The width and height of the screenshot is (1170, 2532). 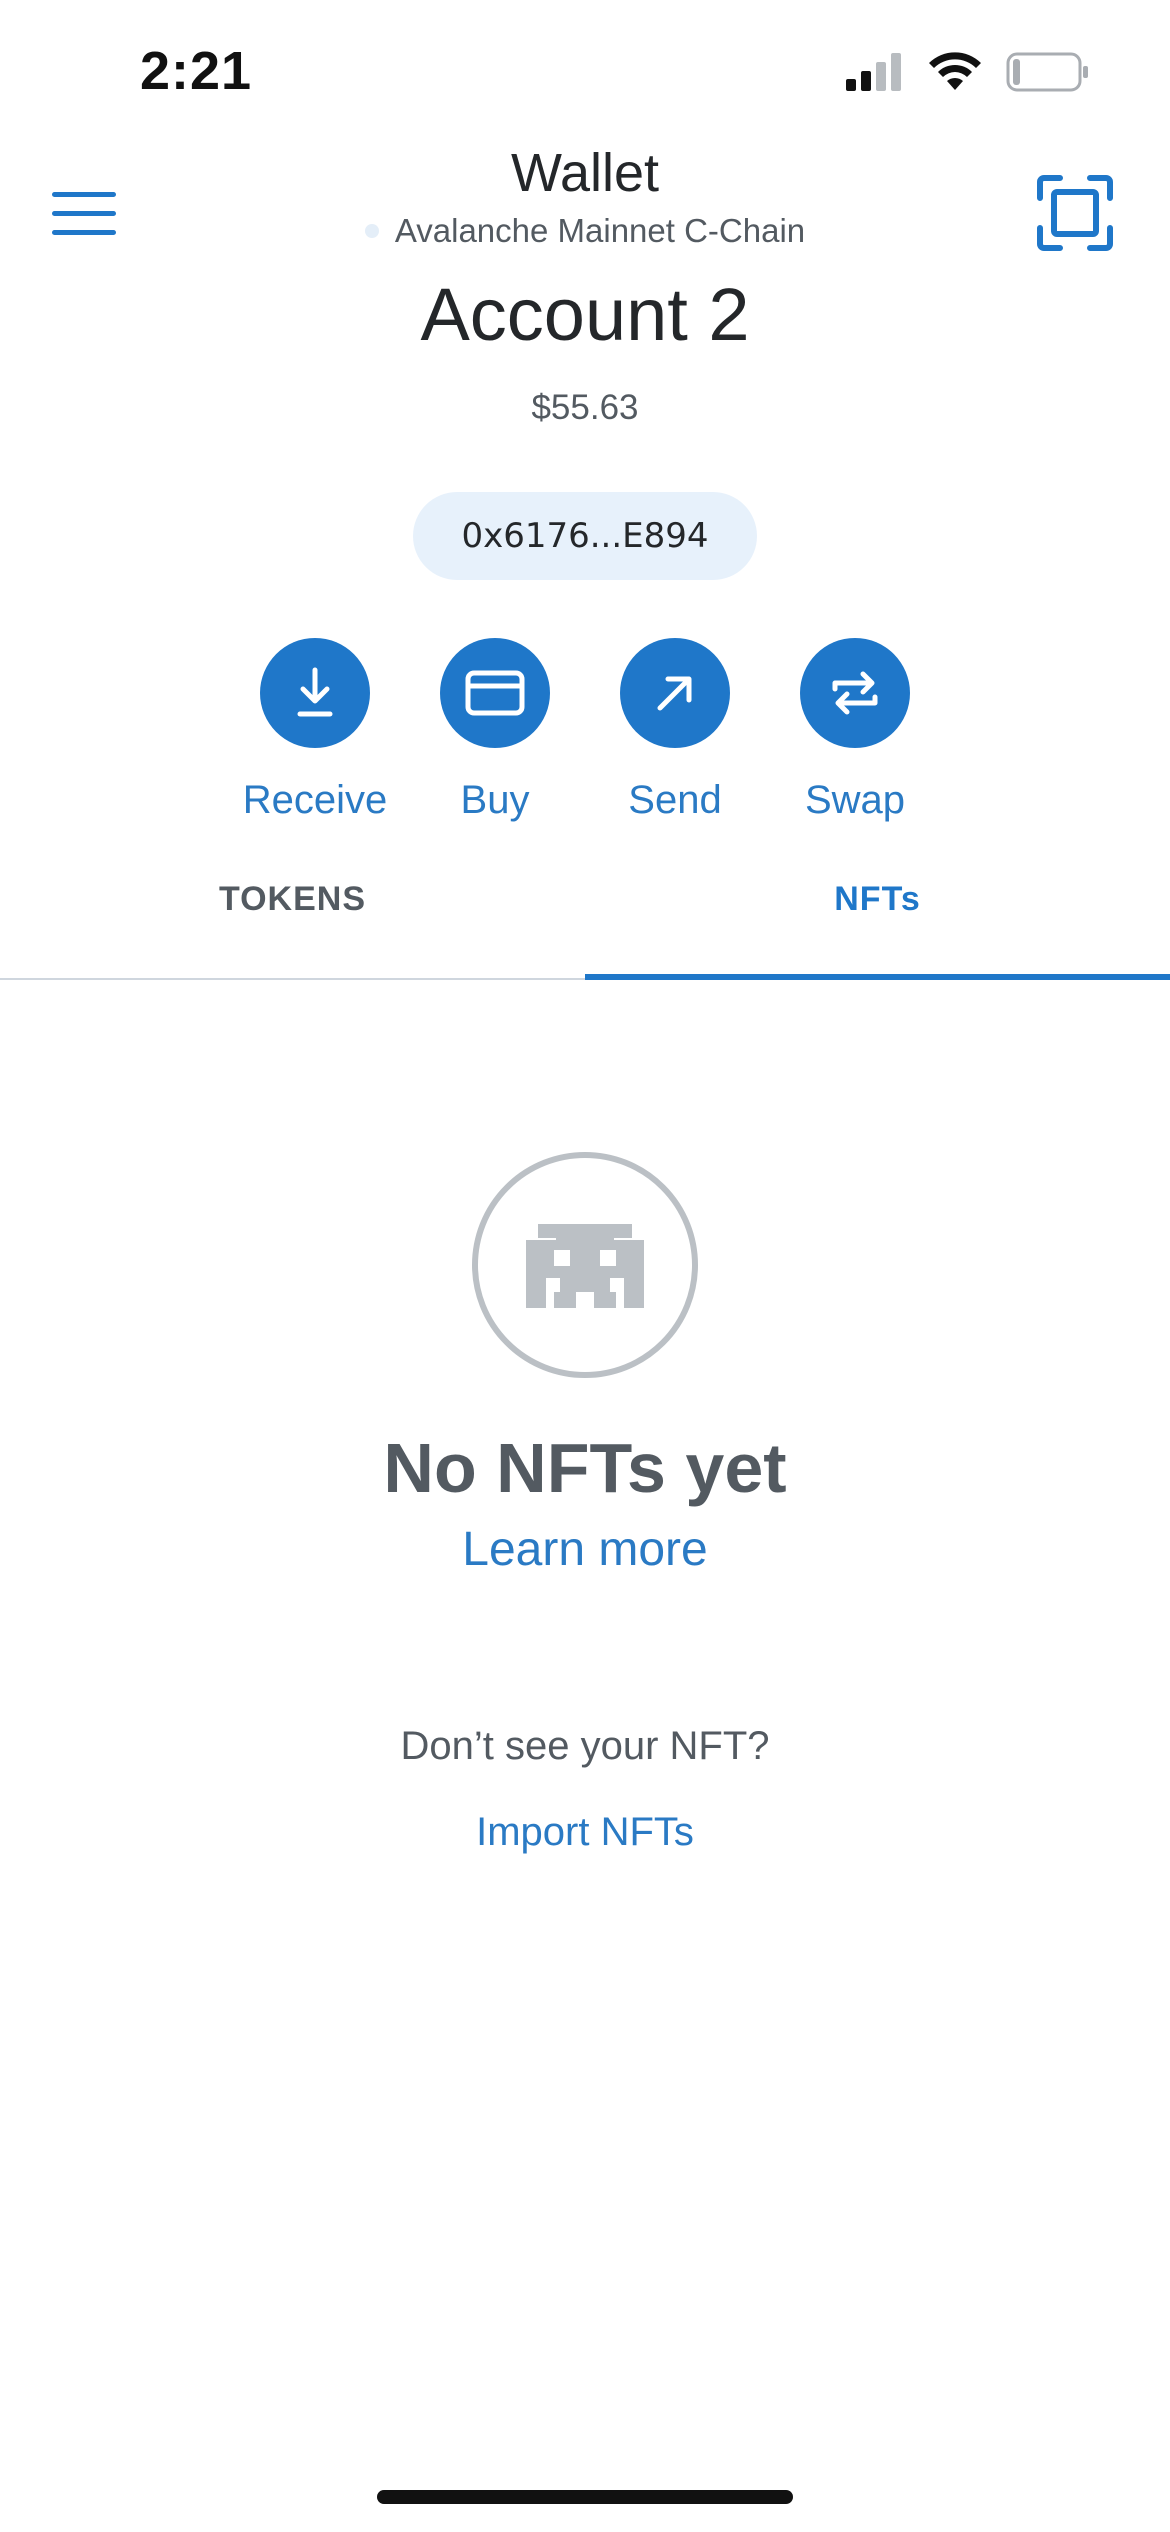 I want to click on address-pill: 0x6176...E894, so click(x=585, y=536).